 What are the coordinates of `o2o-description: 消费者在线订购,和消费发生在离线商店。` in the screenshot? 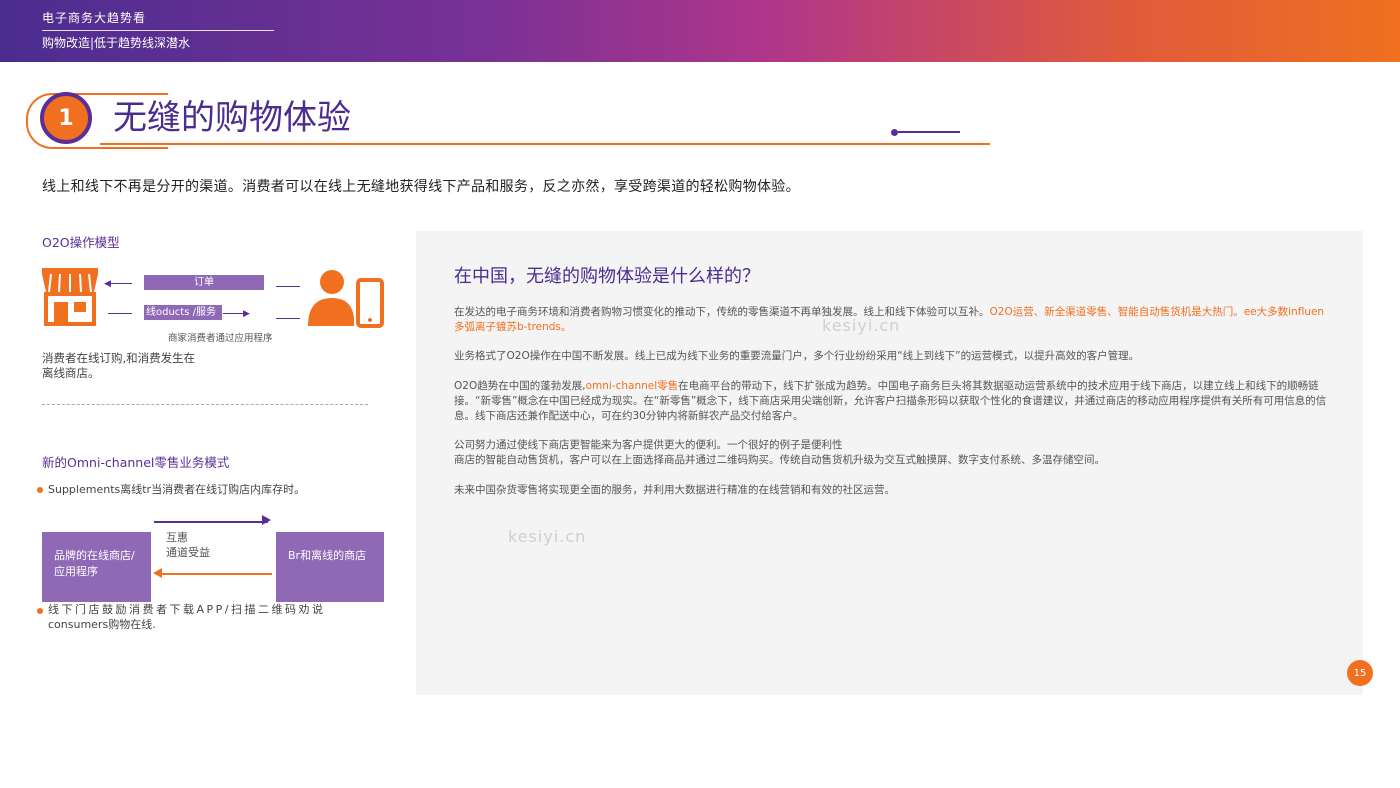 It's located at (119, 365).